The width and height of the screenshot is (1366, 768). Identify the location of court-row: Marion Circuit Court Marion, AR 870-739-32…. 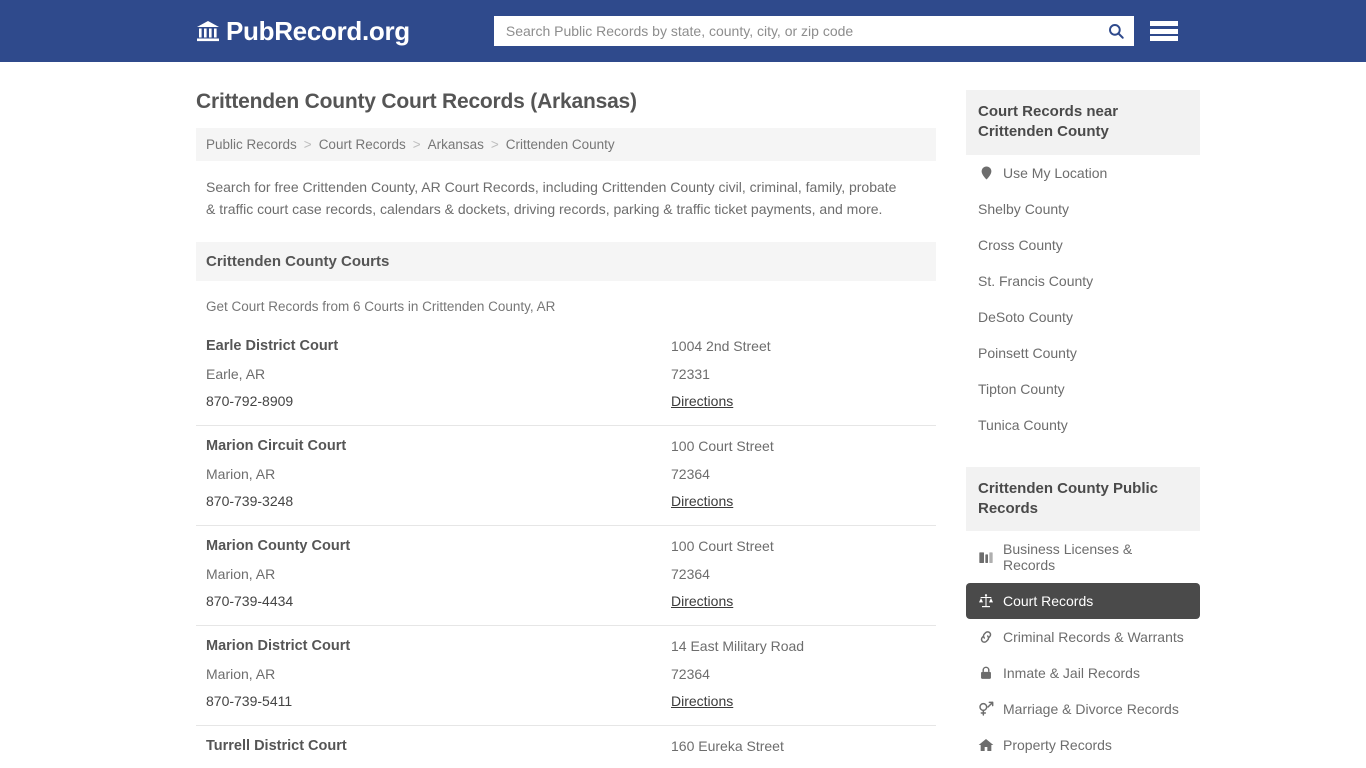
(566, 476).